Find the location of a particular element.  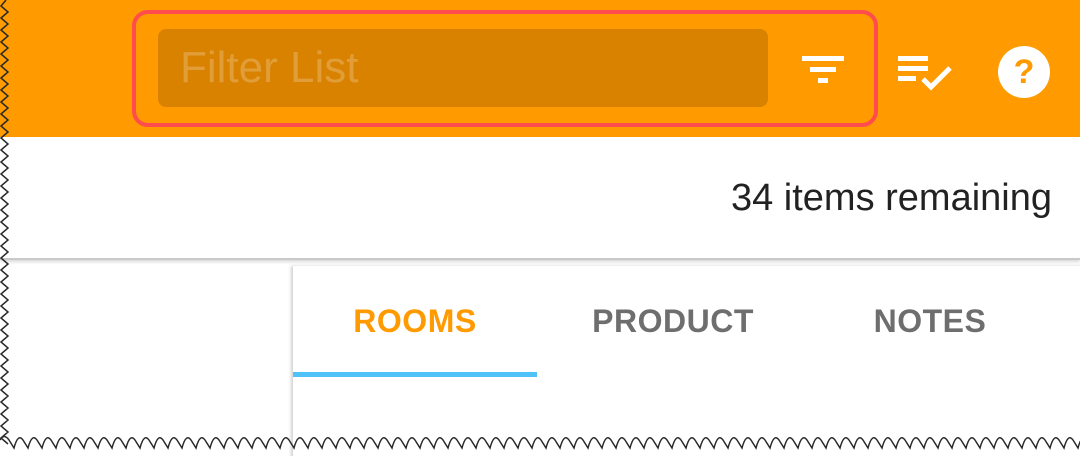

filter-icon is located at coordinates (823, 69).